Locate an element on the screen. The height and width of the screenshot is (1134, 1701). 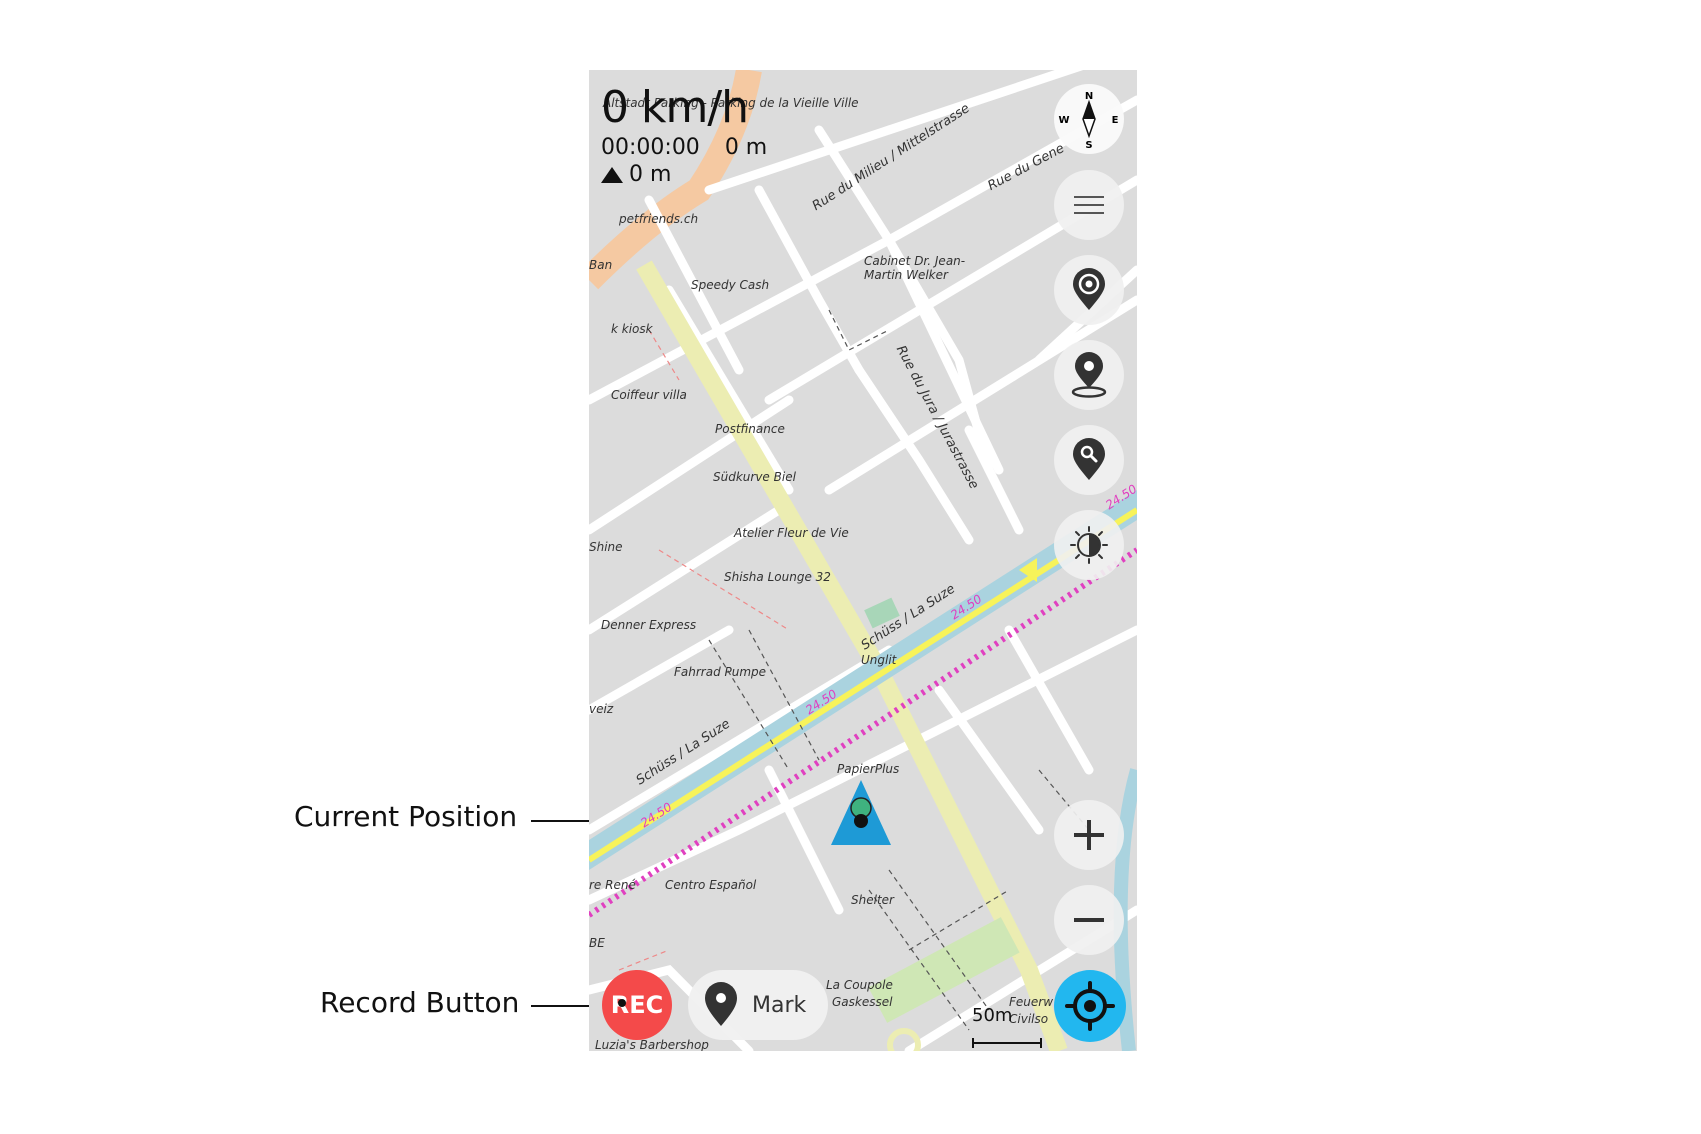
current-position-callout: Current Position is located at coordinates (406, 816).